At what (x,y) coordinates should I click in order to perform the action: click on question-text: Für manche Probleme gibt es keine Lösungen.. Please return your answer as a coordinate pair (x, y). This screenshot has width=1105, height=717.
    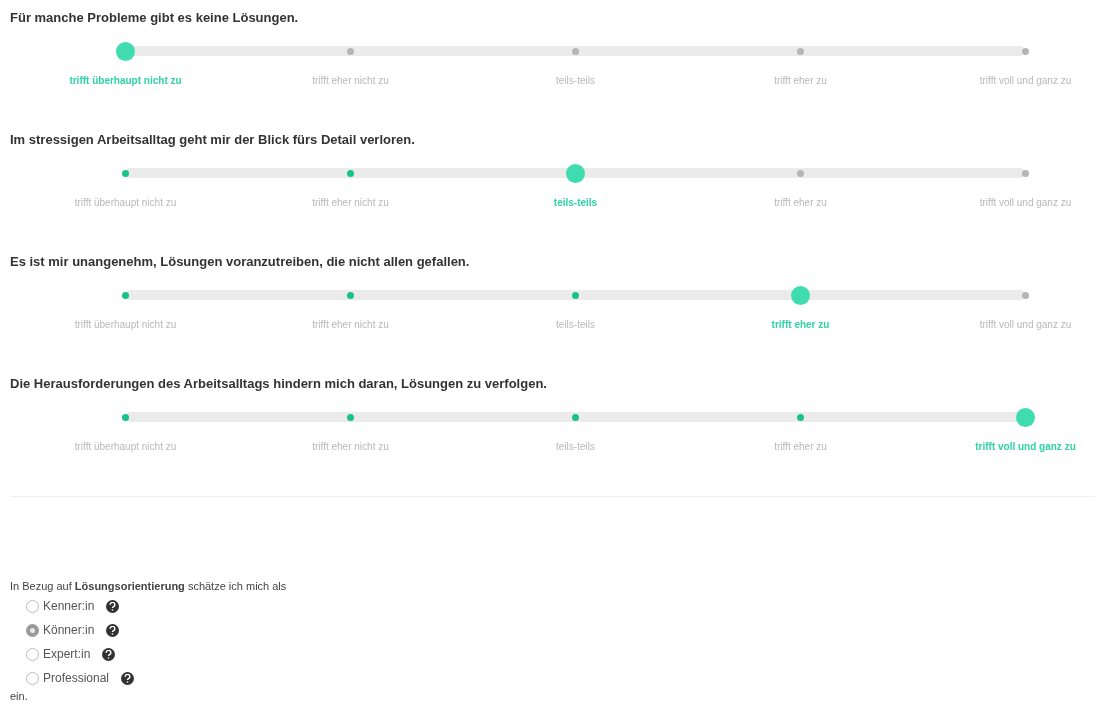
    Looking at the image, I should click on (154, 18).